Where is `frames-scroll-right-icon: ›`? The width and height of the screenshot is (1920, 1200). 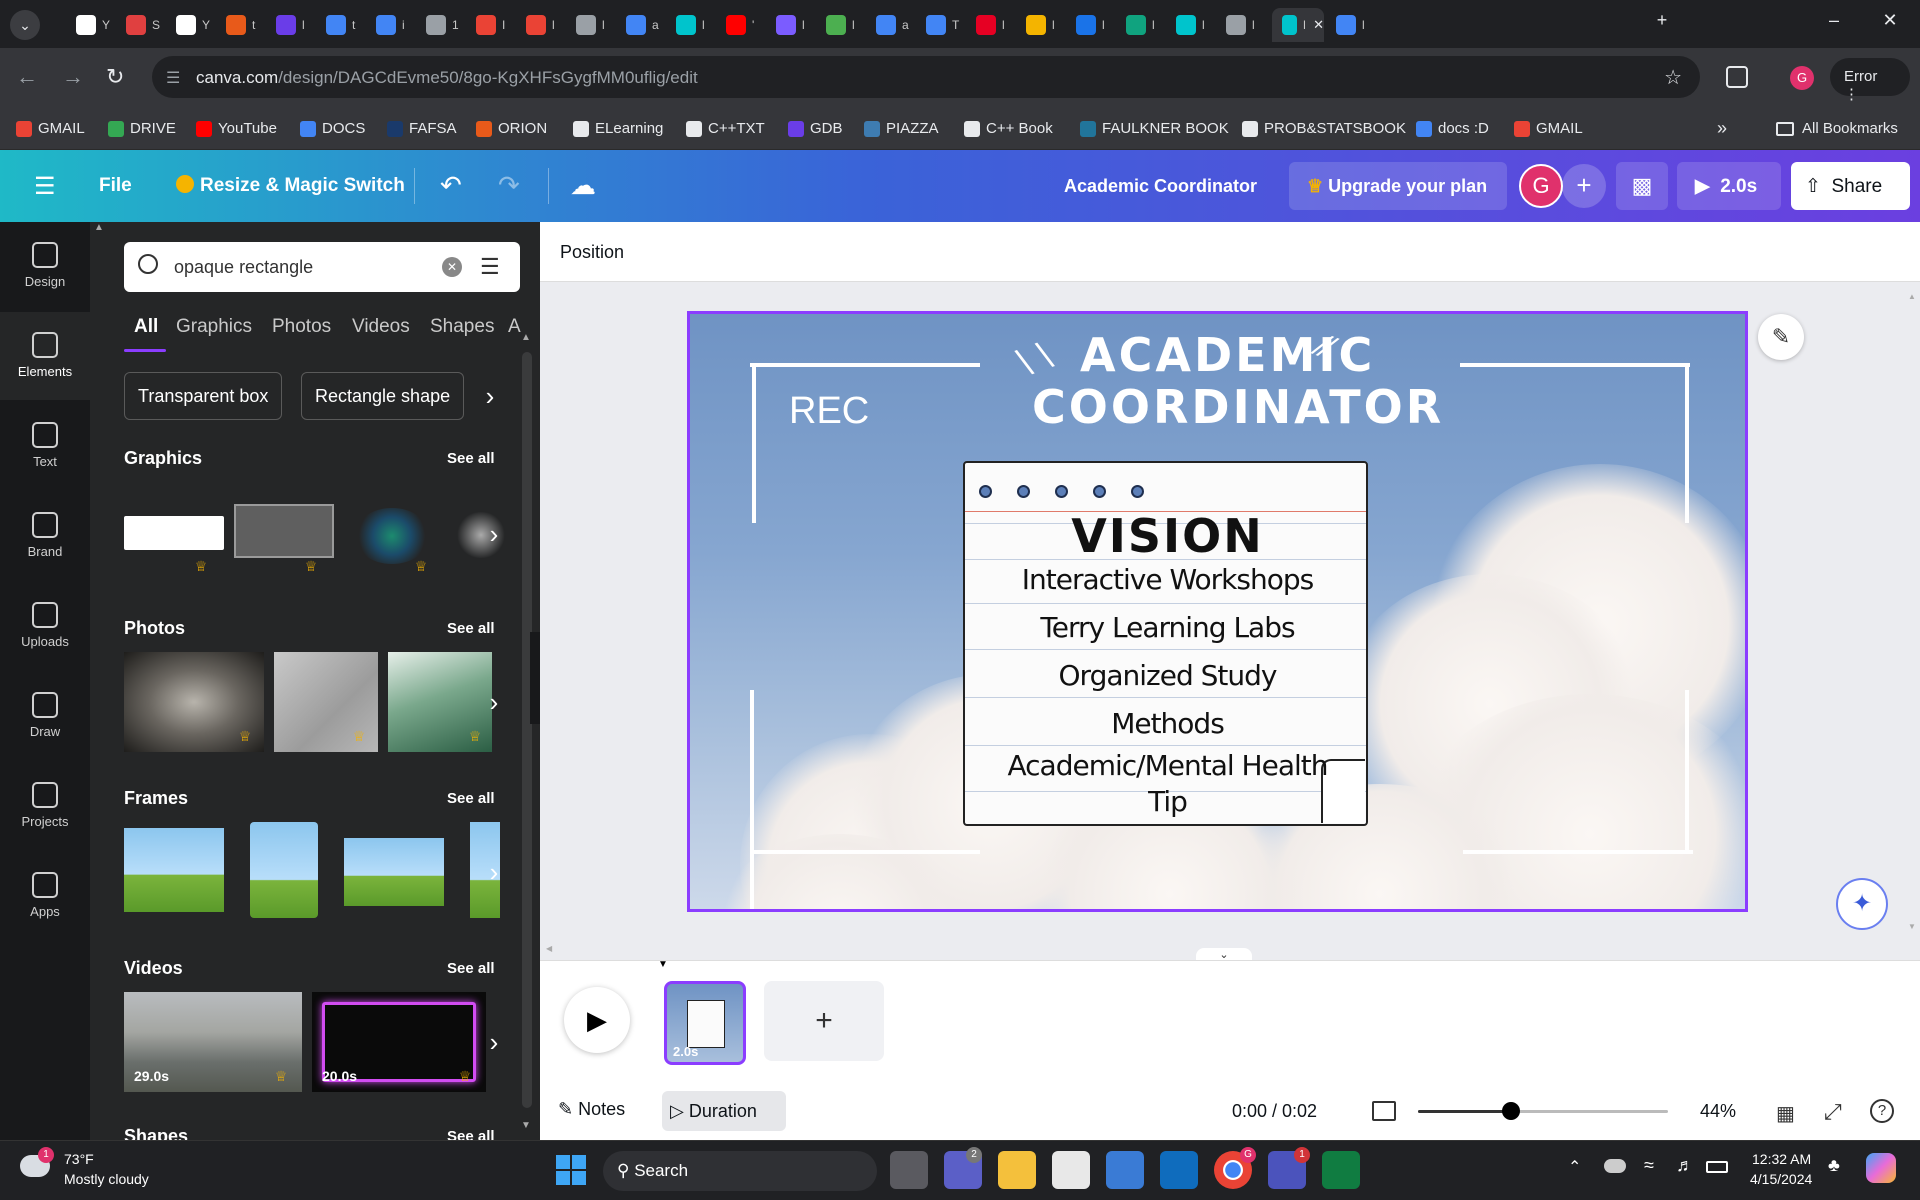 frames-scroll-right-icon: › is located at coordinates (494, 872).